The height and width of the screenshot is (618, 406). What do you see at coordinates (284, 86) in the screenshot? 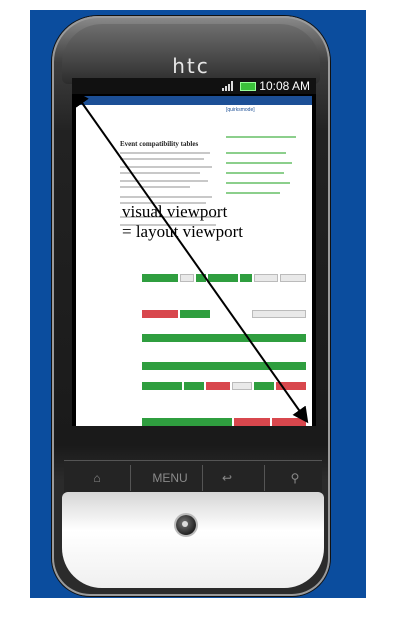
I see `status-time: 10:08 AM` at bounding box center [284, 86].